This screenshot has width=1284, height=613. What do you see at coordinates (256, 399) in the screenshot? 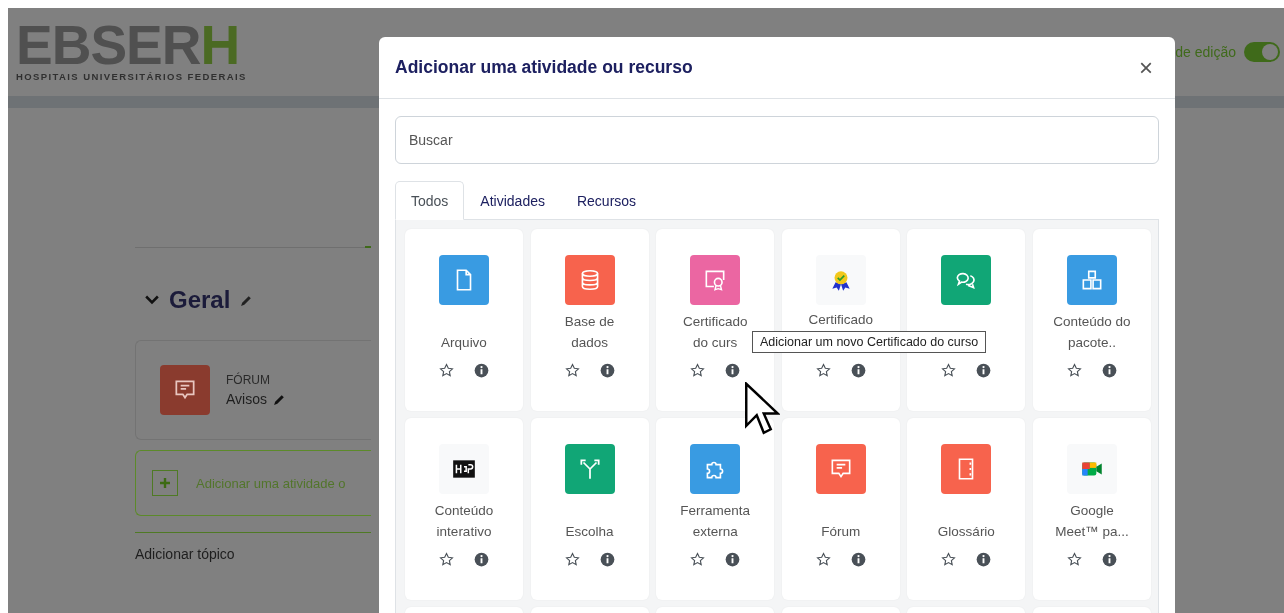
I see `activity-name: Avisos` at bounding box center [256, 399].